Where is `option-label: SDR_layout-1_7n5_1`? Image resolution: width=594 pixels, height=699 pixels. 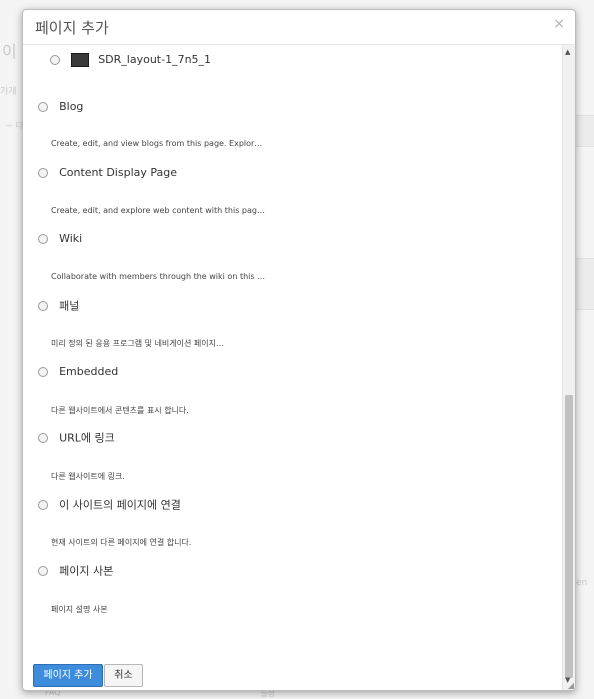
option-label: SDR_layout-1_7n5_1 is located at coordinates (155, 59).